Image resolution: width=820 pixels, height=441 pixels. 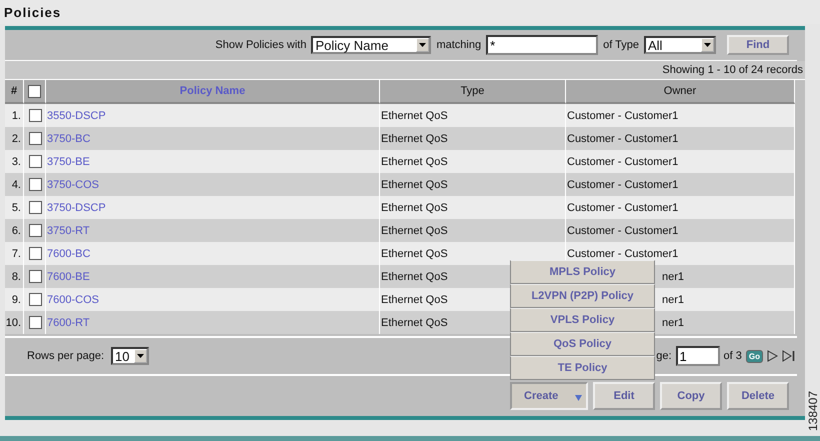 I want to click on find-button: Find, so click(x=758, y=45).